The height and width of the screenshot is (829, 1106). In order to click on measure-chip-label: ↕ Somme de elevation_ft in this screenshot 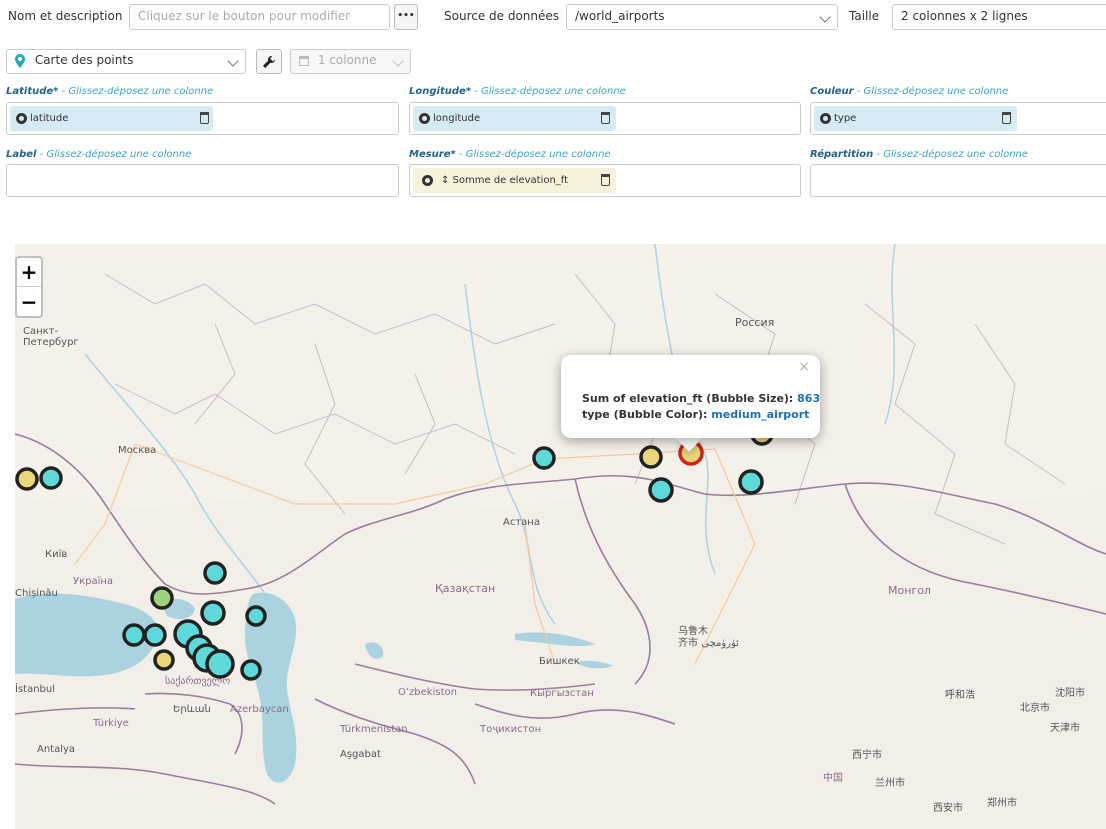, I will do `click(505, 180)`.